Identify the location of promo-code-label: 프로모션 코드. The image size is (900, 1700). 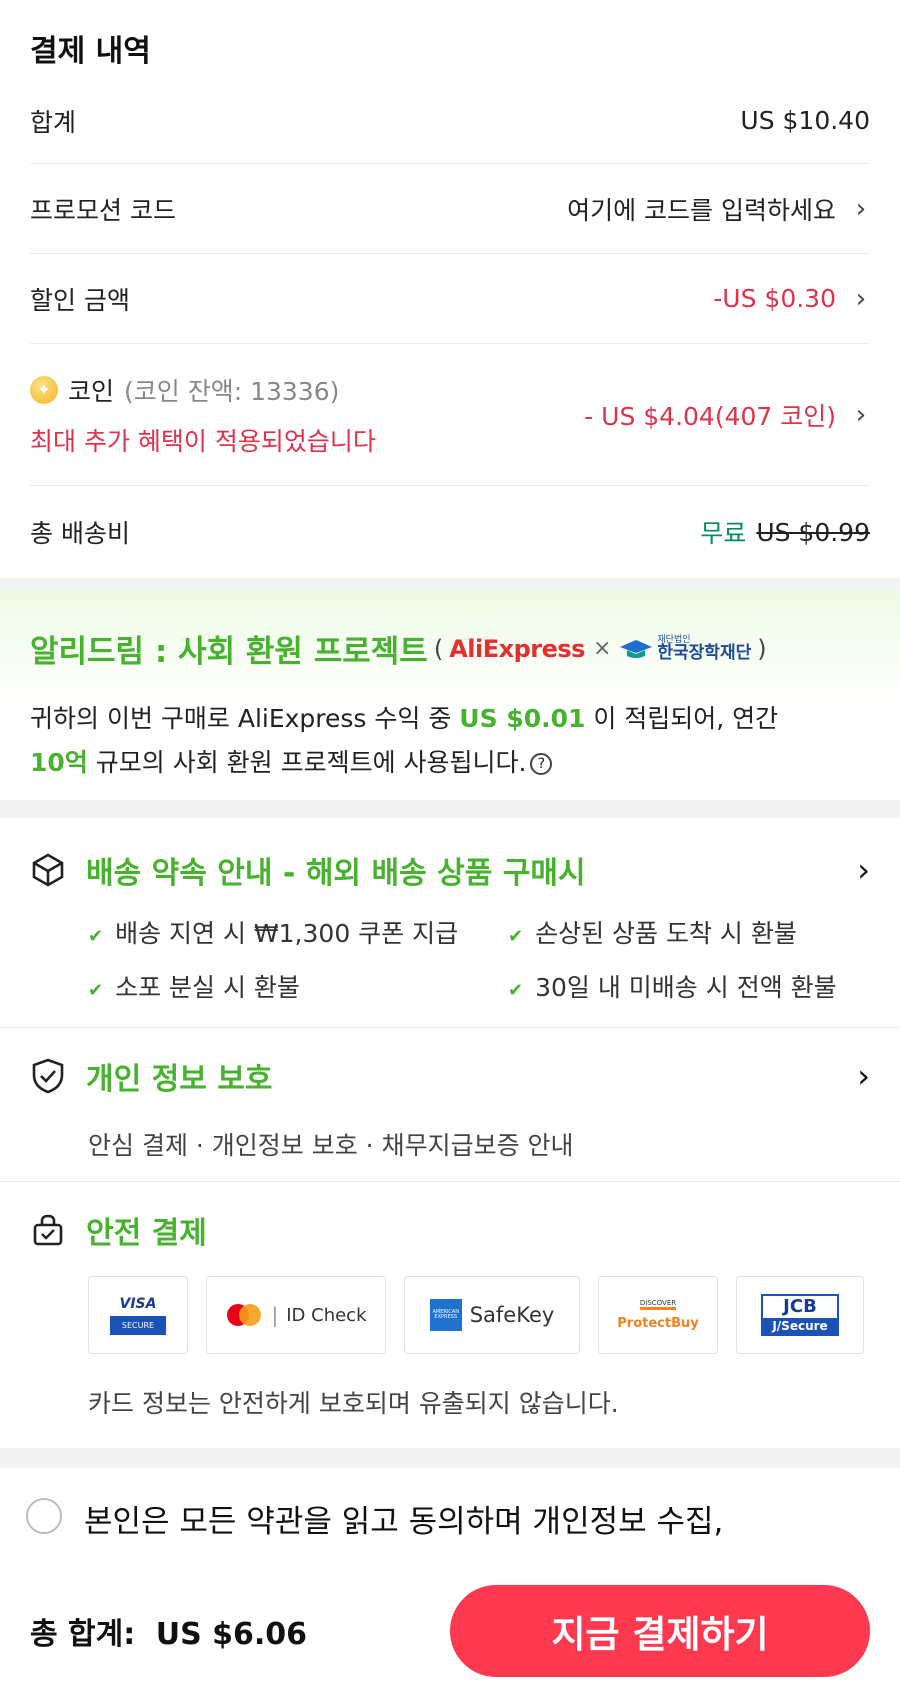
(103, 210).